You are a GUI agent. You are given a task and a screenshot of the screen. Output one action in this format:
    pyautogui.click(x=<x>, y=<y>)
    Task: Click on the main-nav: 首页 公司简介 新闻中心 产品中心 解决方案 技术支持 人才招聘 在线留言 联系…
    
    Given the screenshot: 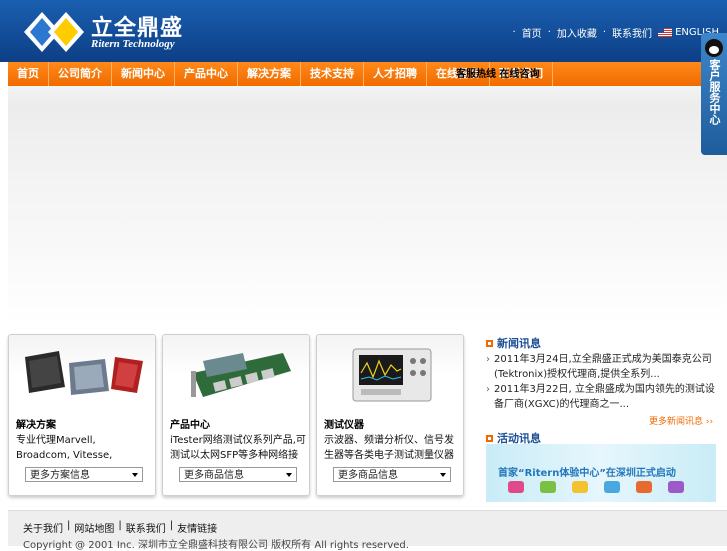 What is the action you would take?
    pyautogui.click(x=367, y=74)
    